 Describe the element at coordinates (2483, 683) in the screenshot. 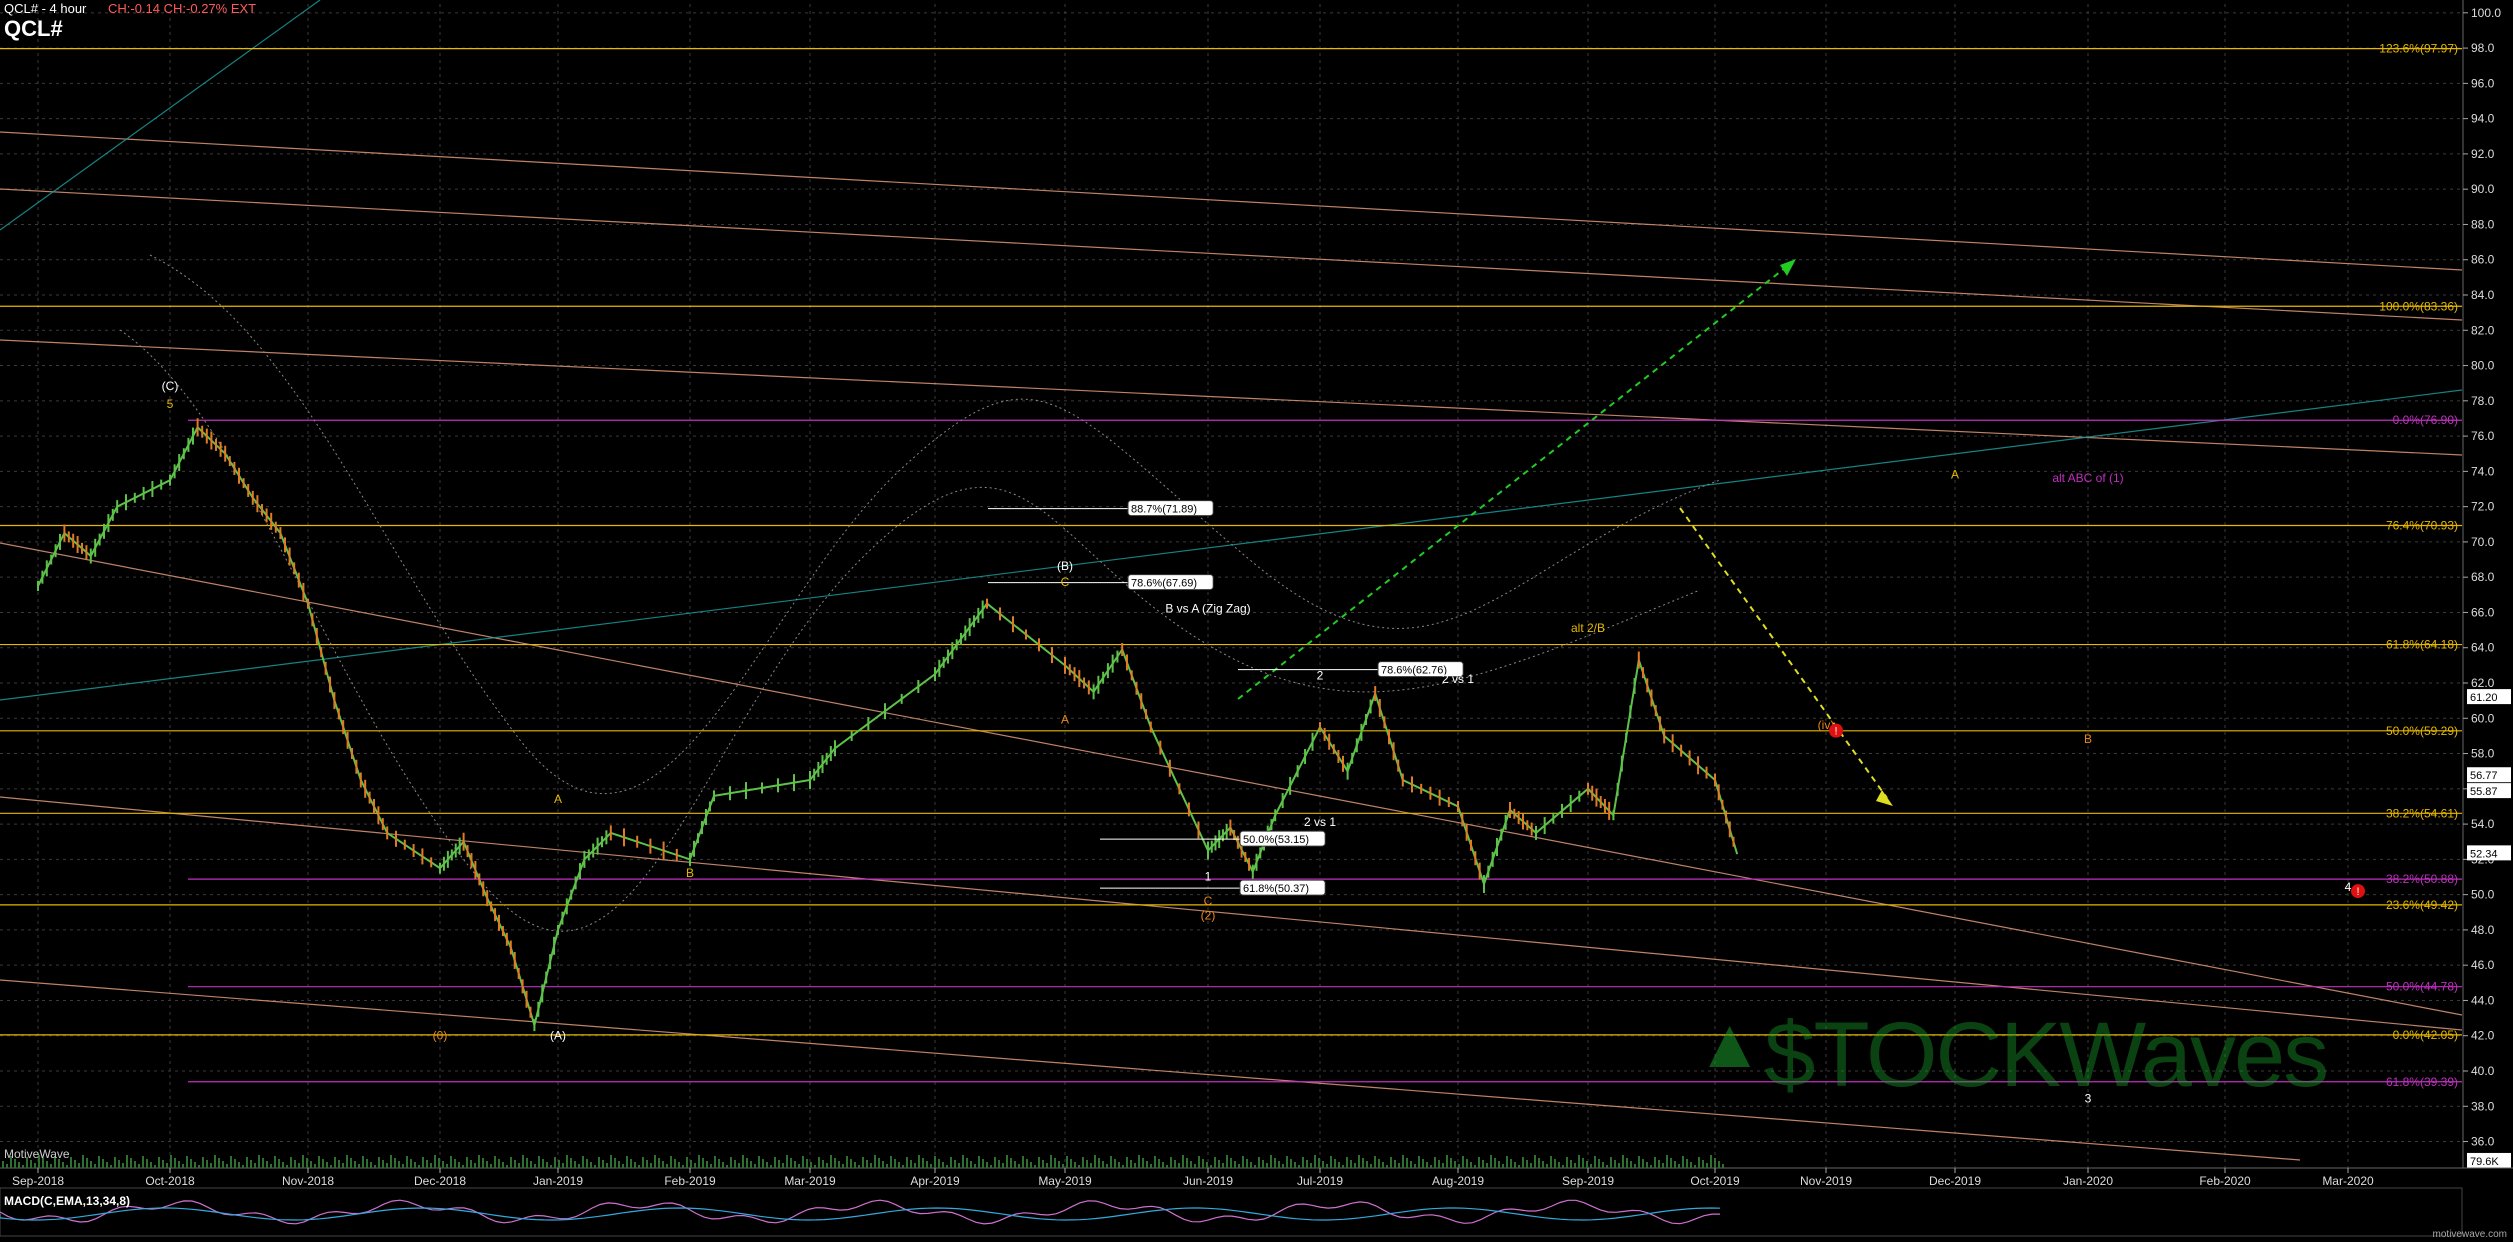

I see `price-axis-label: 62.0` at that location.